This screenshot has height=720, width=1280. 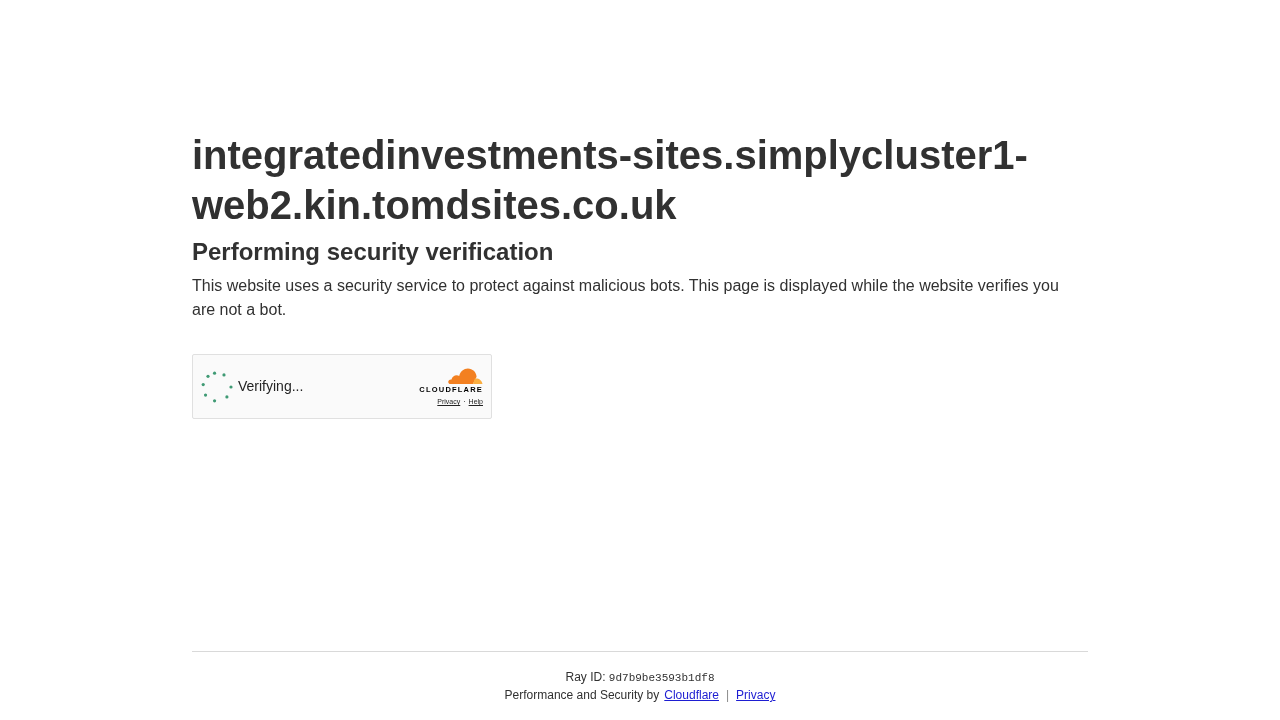 I want to click on loading-spinner-icon, so click(x=217, y=386).